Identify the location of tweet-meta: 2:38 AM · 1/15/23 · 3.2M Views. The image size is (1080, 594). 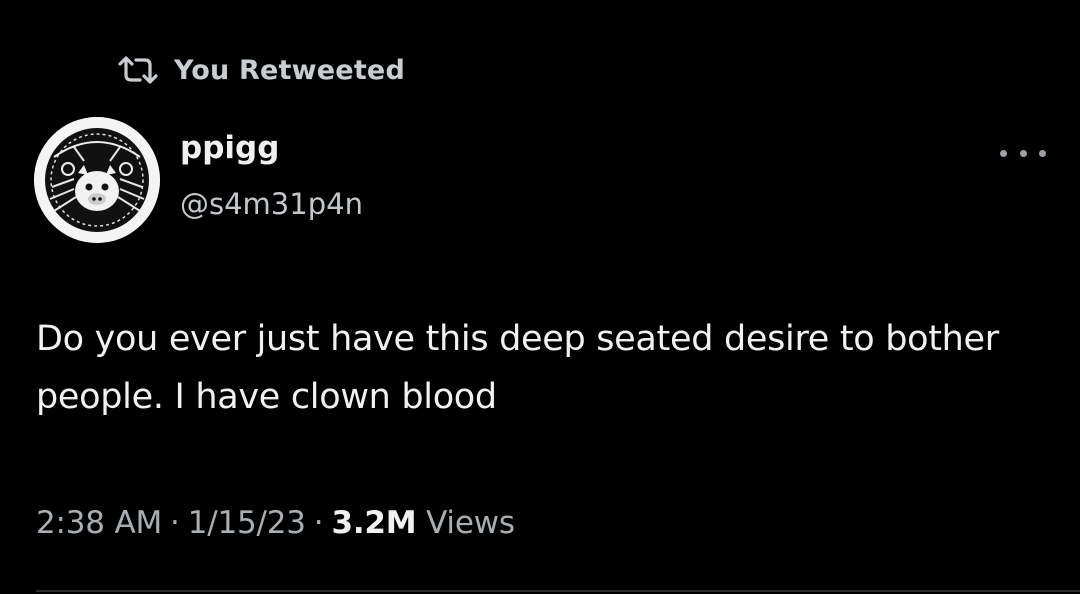
(275, 523).